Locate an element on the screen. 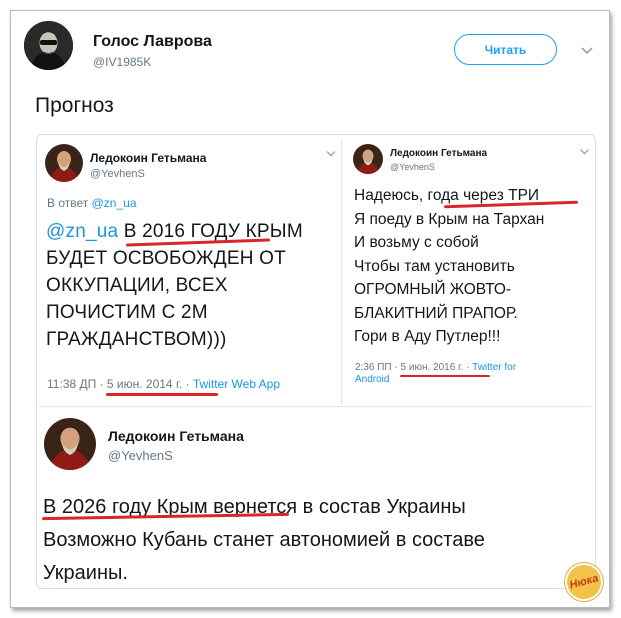 The height and width of the screenshot is (618, 621). tweet-line: ОГРОМНЫЙ ЖОВТО- is located at coordinates (433, 289).